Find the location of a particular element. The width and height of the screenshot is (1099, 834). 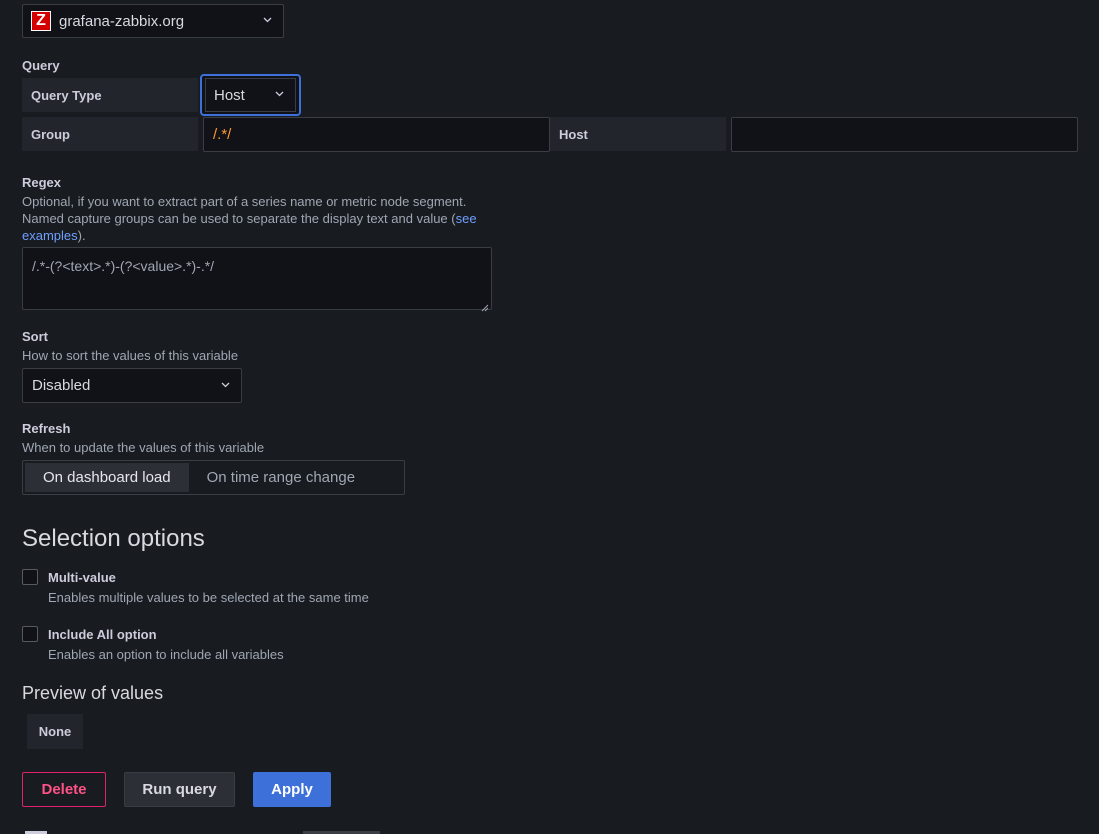

multi-value-label: Multi-value is located at coordinates (82, 577).